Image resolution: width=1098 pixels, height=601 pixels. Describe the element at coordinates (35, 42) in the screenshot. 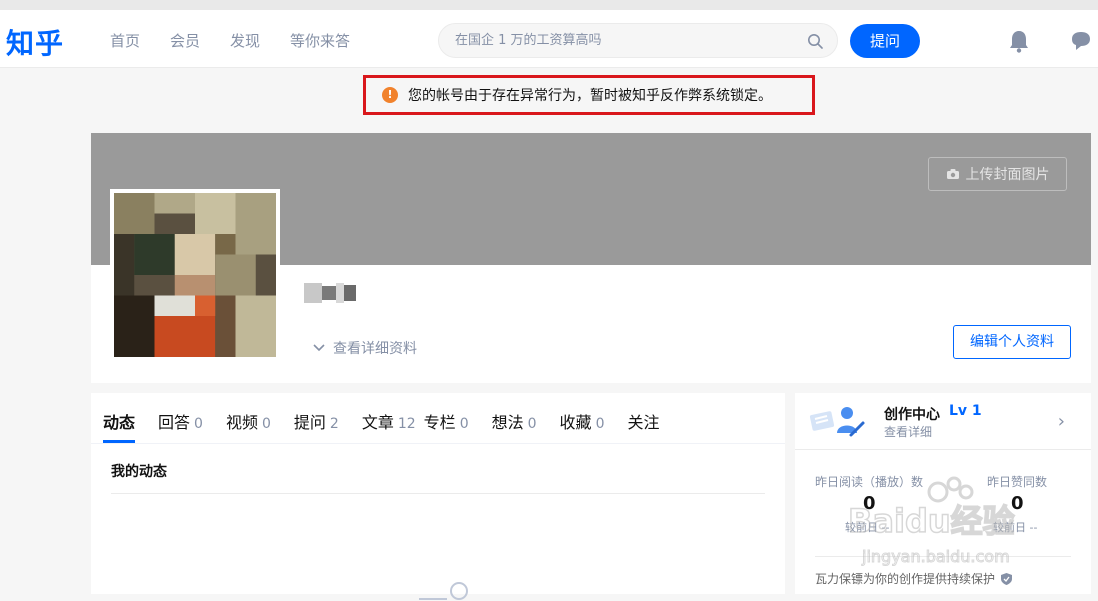

I see `zhihu-logo: 知乎` at that location.